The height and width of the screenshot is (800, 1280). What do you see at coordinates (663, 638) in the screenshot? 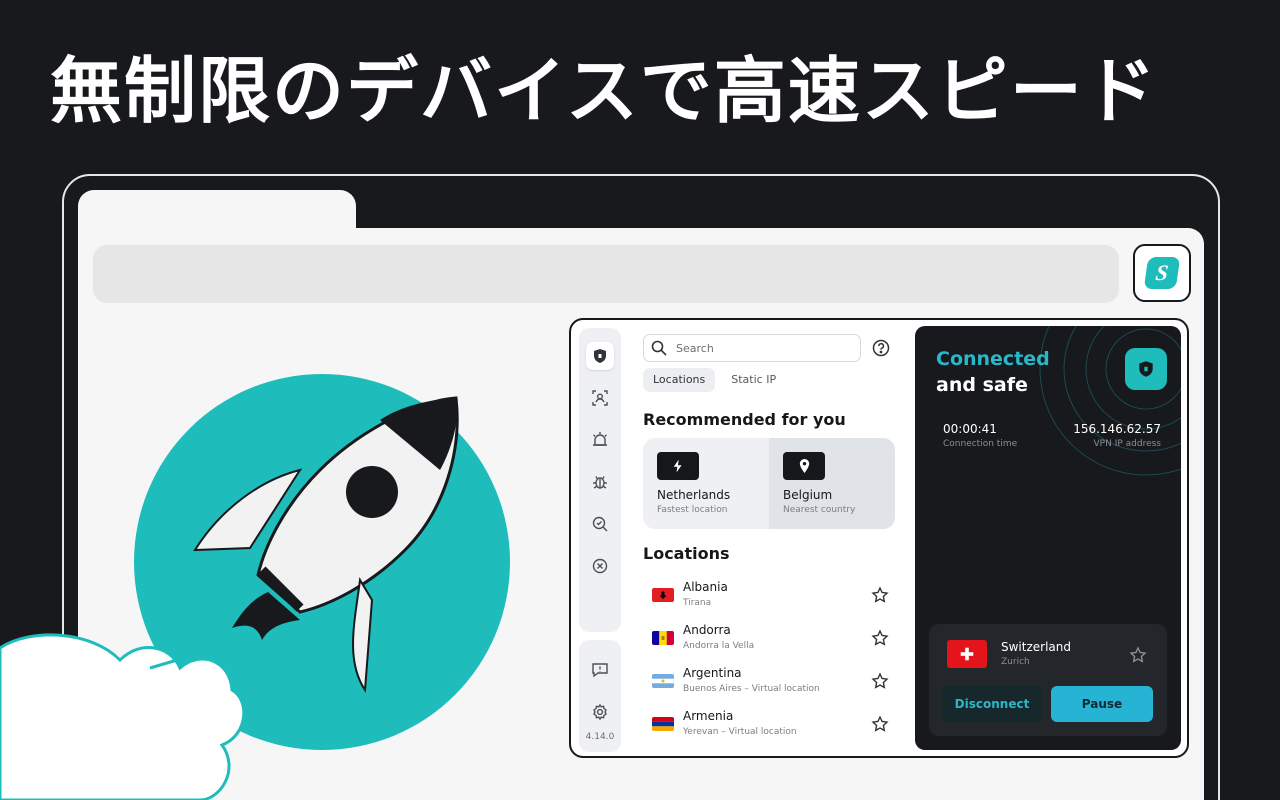
I see `andorra-flag` at bounding box center [663, 638].